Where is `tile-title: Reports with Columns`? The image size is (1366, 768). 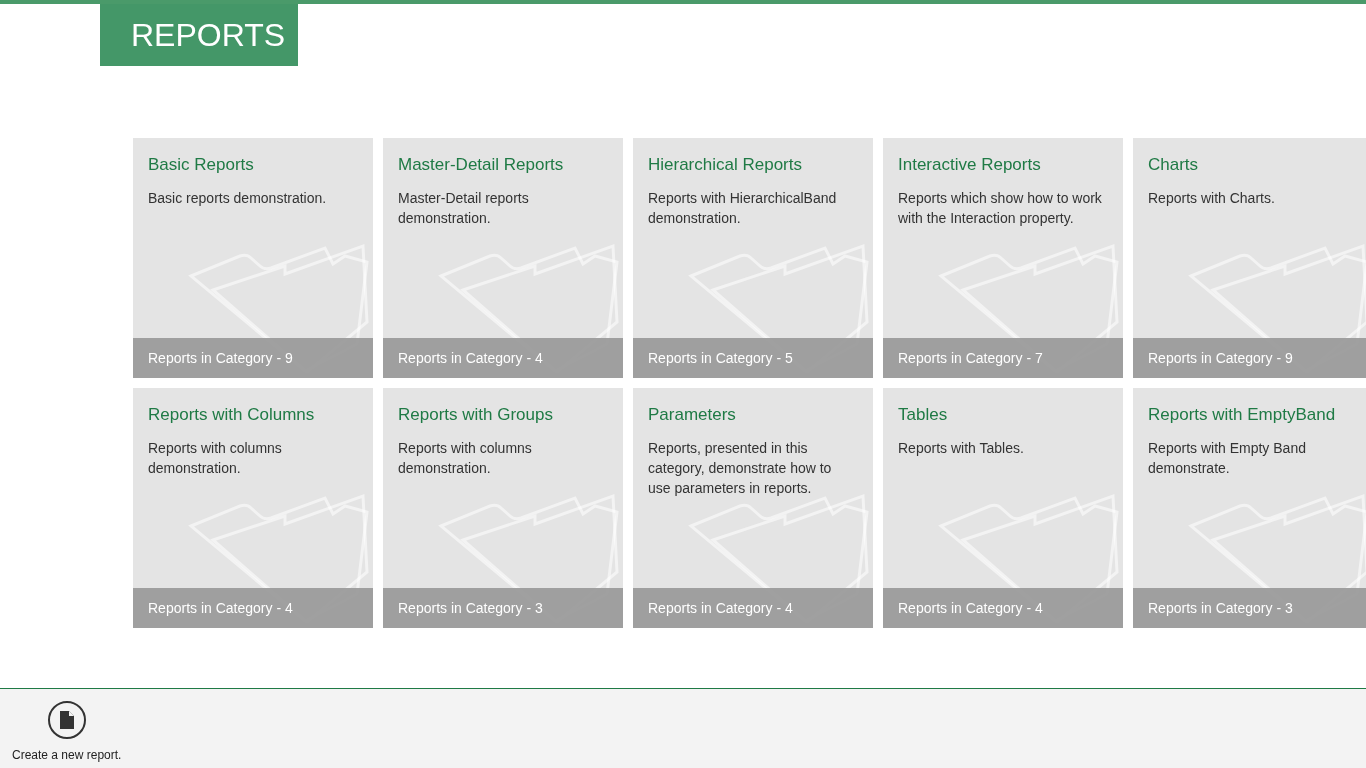 tile-title: Reports with Columns is located at coordinates (232, 415).